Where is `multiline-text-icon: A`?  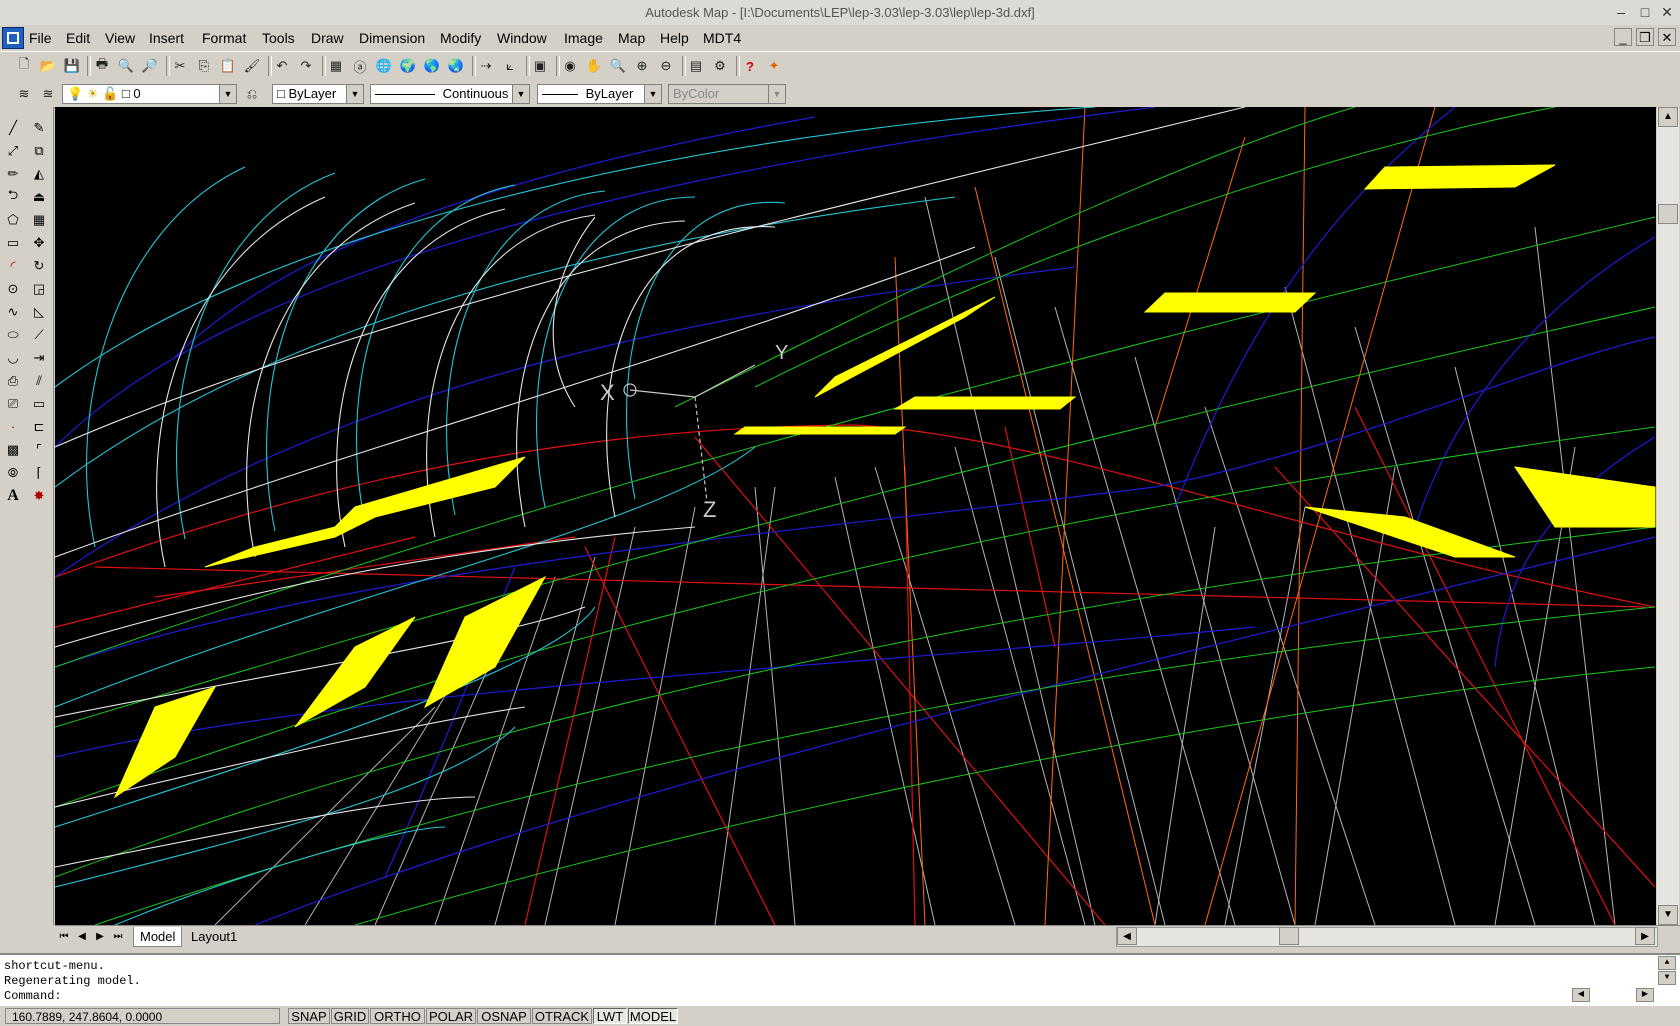
multiline-text-icon: A is located at coordinates (13, 495).